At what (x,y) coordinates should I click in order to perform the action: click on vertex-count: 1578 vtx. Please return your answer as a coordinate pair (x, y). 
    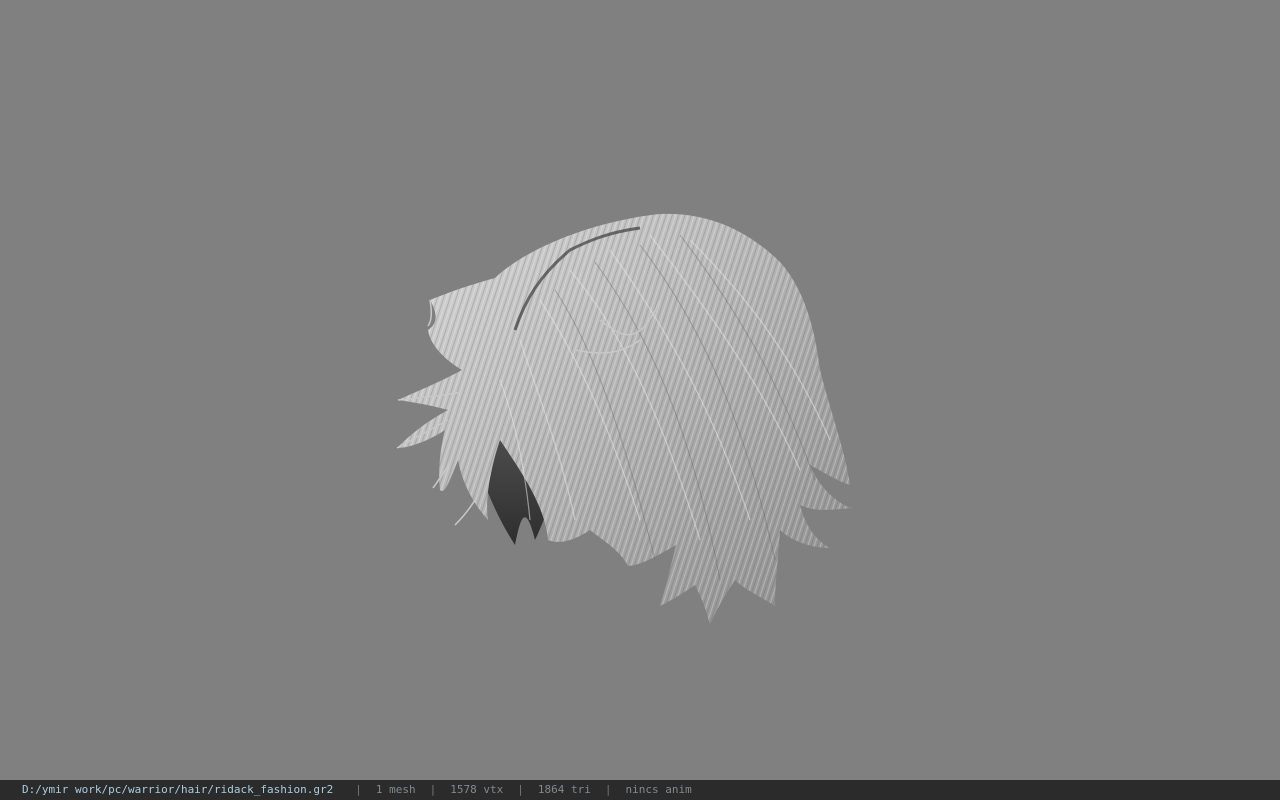
    Looking at the image, I should click on (477, 789).